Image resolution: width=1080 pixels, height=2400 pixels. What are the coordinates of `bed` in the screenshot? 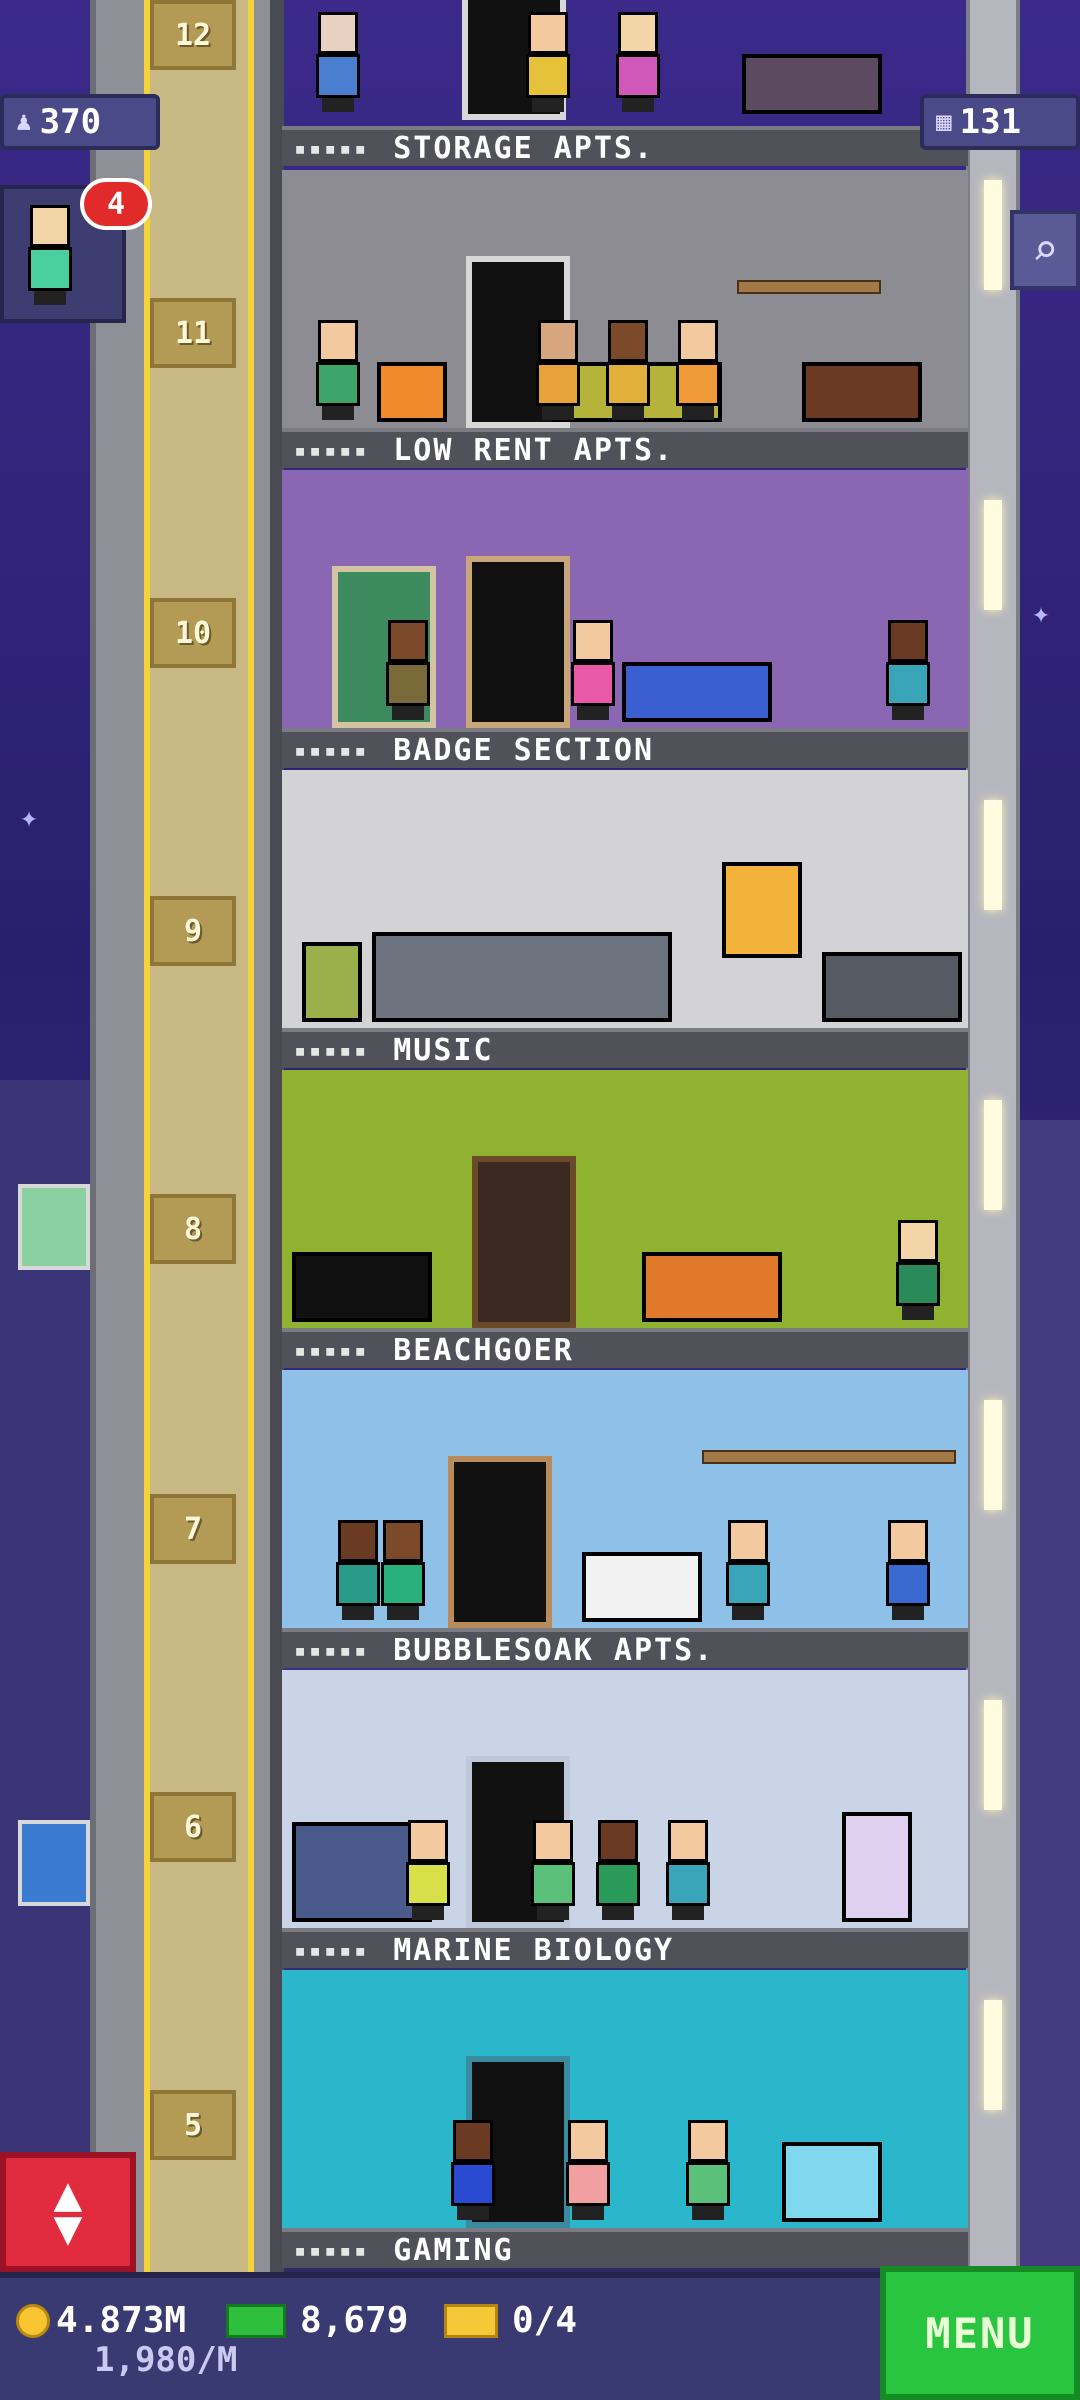 It's located at (712, 1287).